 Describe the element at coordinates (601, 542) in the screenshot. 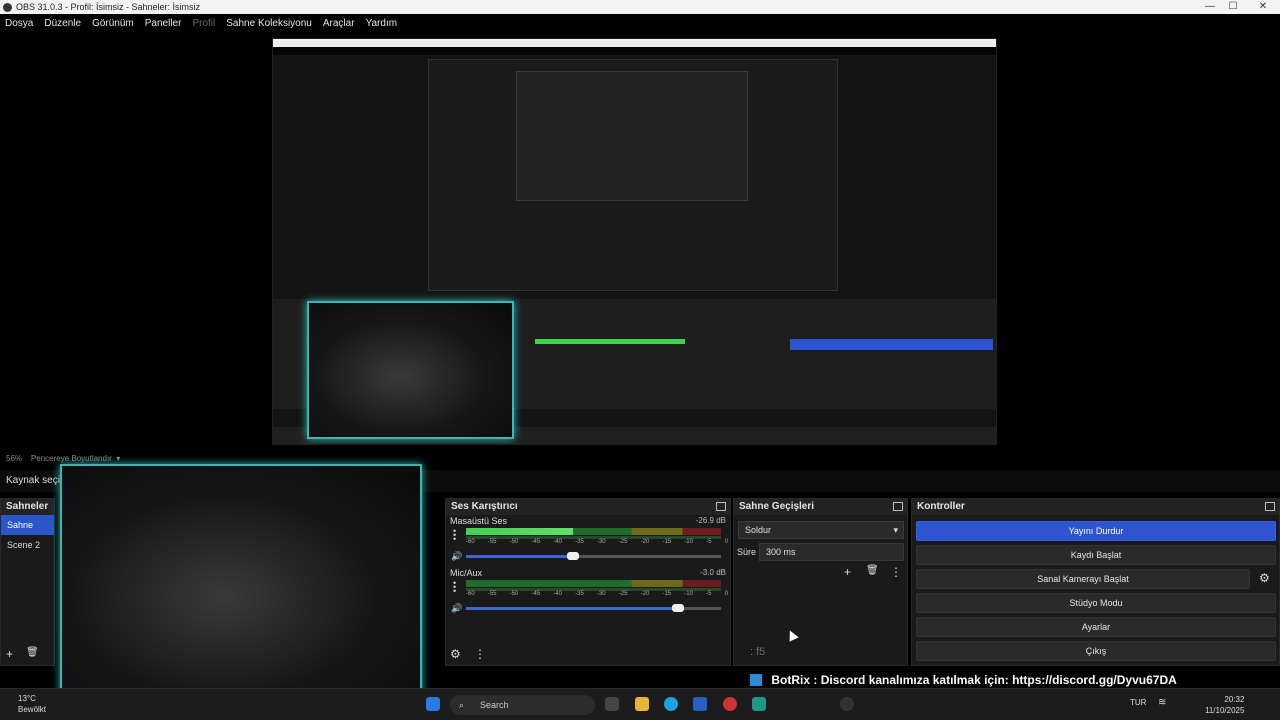

I see `tick-label: -30` at that location.